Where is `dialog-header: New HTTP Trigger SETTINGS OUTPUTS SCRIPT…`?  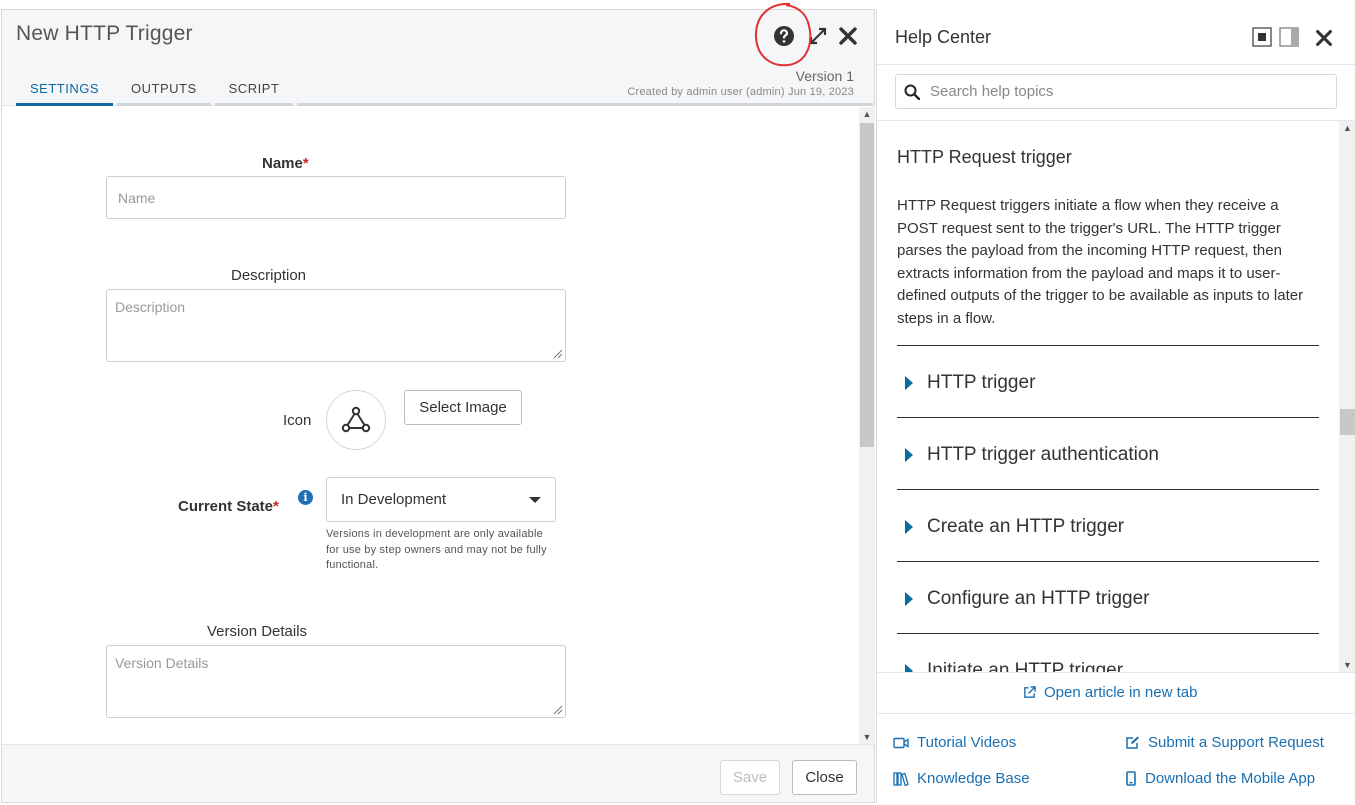
dialog-header: New HTTP Trigger SETTINGS OUTPUTS SCRIPT… is located at coordinates (438, 54).